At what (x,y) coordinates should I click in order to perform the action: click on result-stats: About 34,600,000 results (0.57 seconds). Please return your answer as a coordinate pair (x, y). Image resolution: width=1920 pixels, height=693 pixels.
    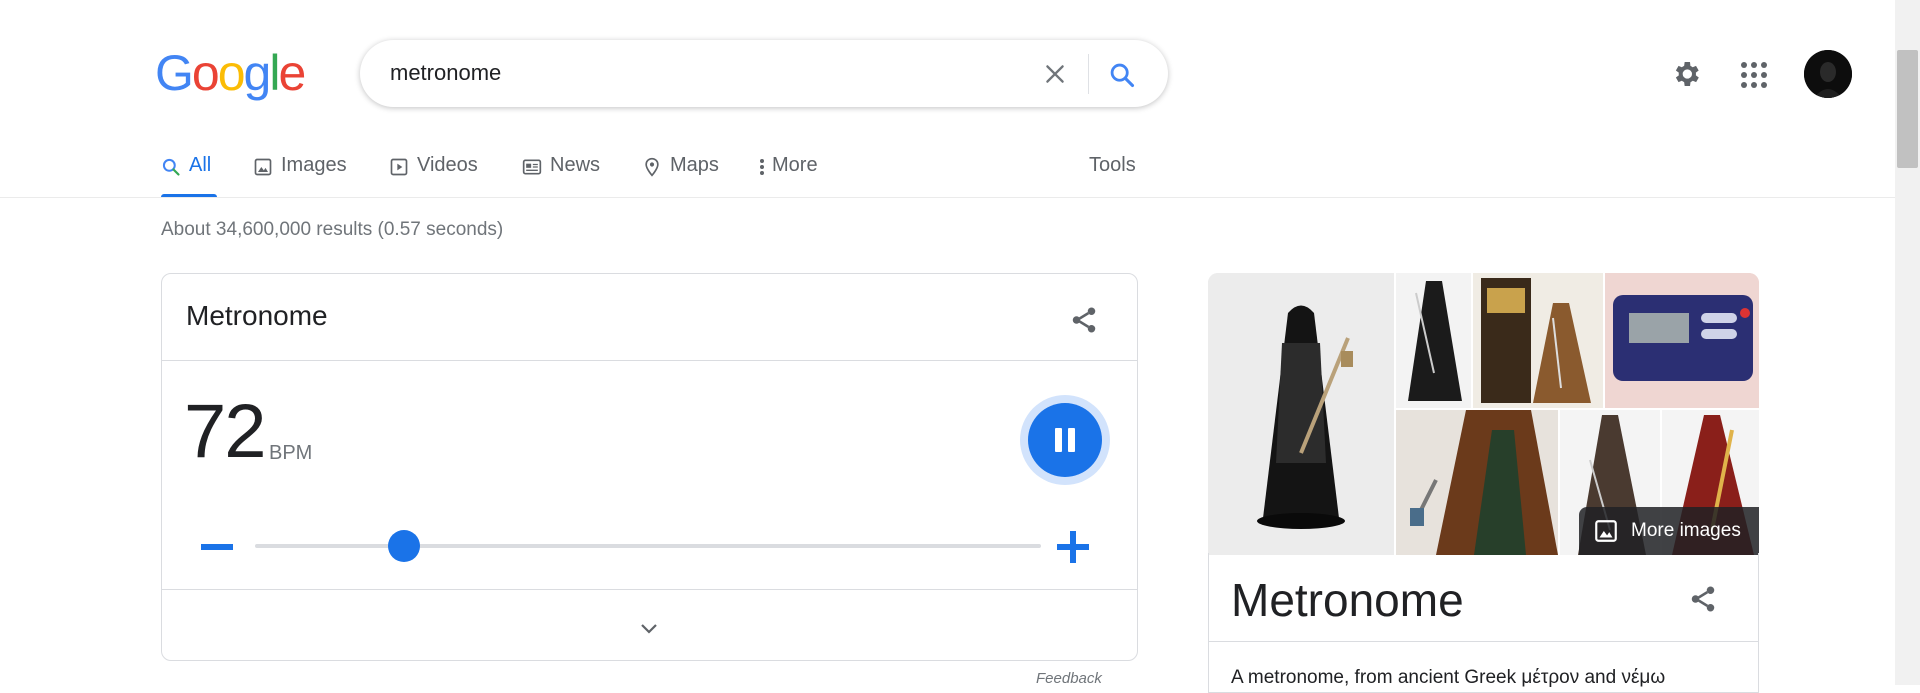
    Looking at the image, I should click on (332, 229).